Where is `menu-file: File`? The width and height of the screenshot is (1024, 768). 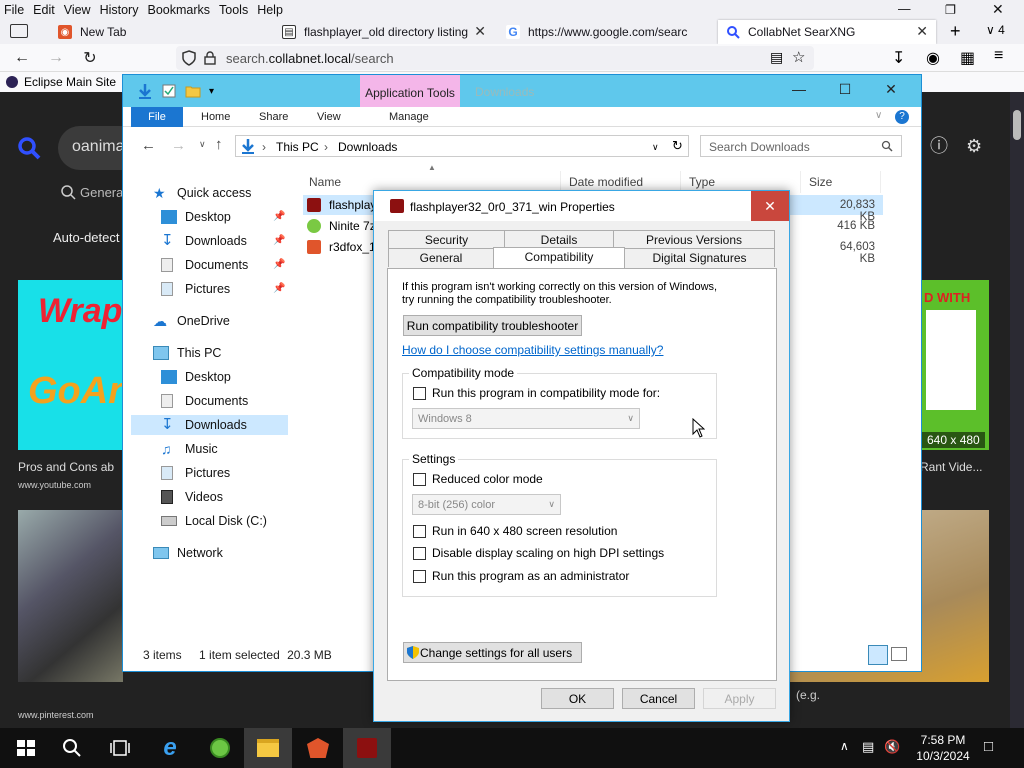 menu-file: File is located at coordinates (14, 10).